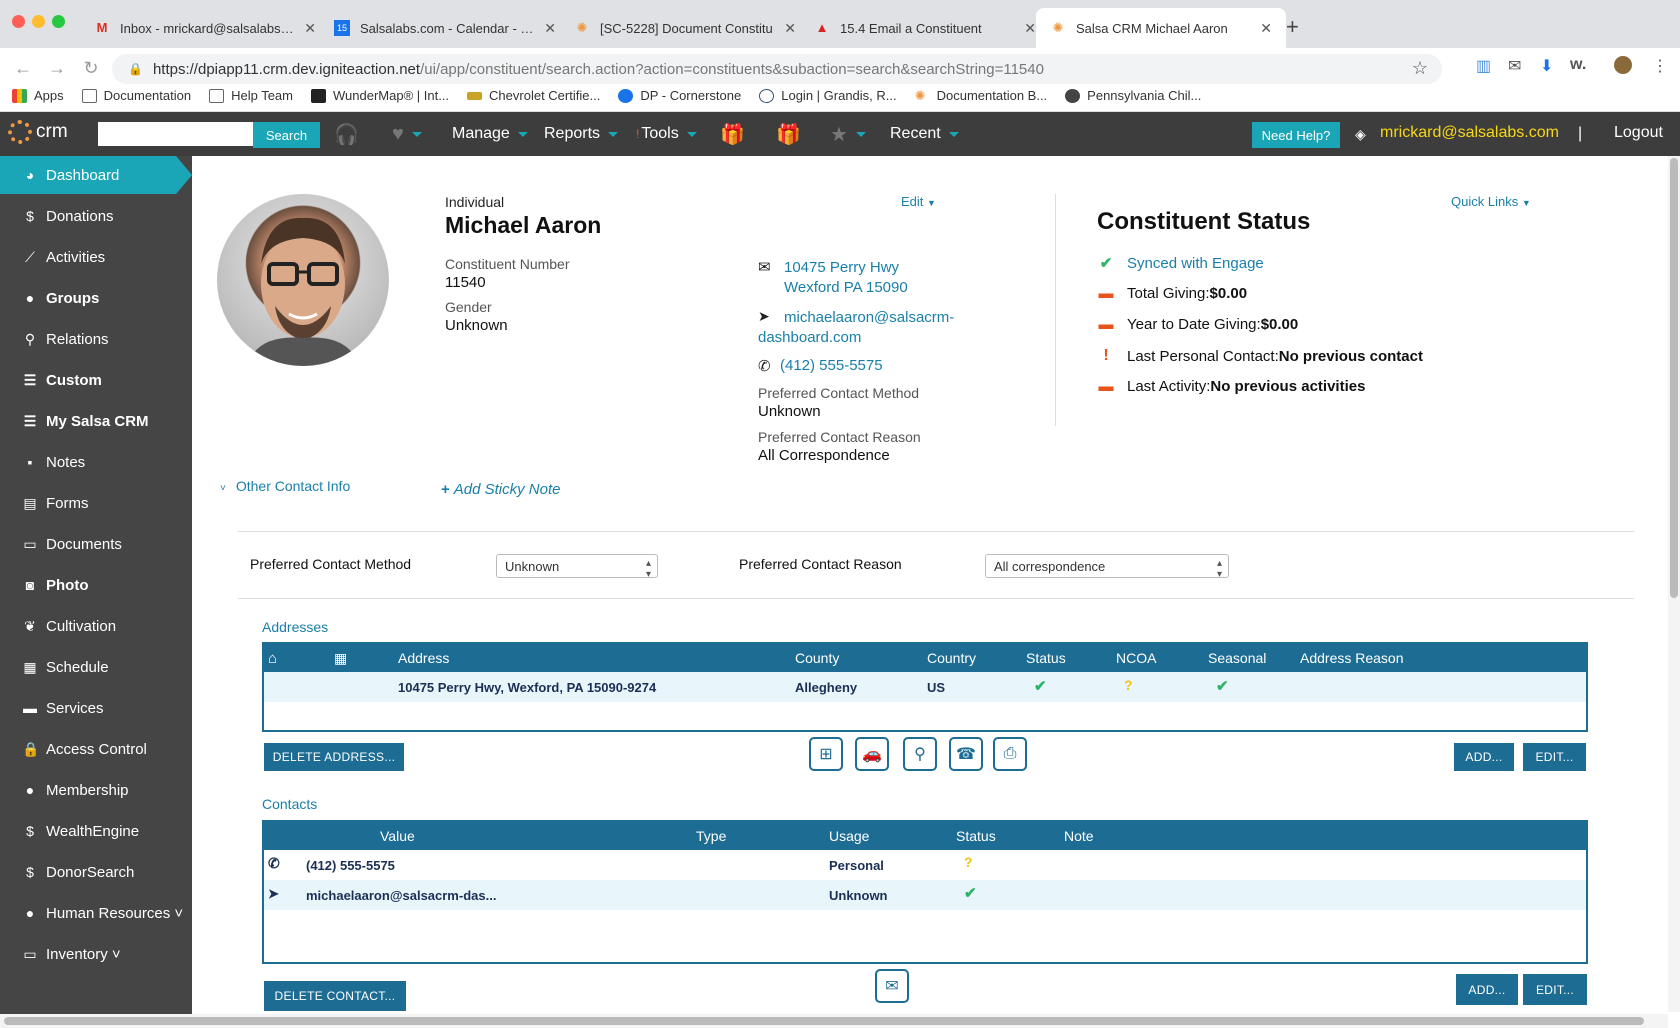 The width and height of the screenshot is (1680, 1028). What do you see at coordinates (1136, 658) in the screenshot?
I see `col-ncoa: NCOA` at bounding box center [1136, 658].